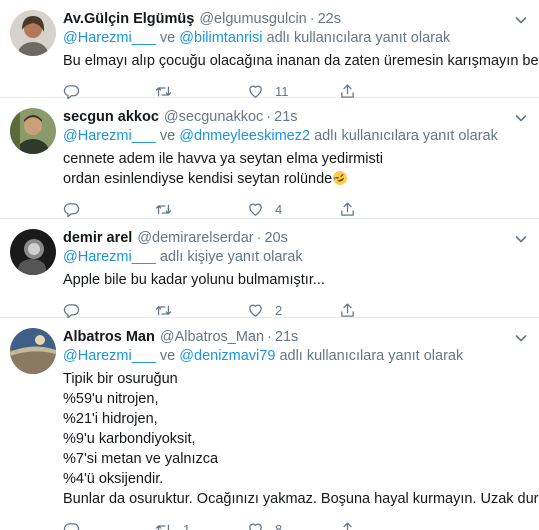 The height and width of the screenshot is (530, 539). What do you see at coordinates (212, 337) in the screenshot?
I see `author-handle: @Albatros_Man` at bounding box center [212, 337].